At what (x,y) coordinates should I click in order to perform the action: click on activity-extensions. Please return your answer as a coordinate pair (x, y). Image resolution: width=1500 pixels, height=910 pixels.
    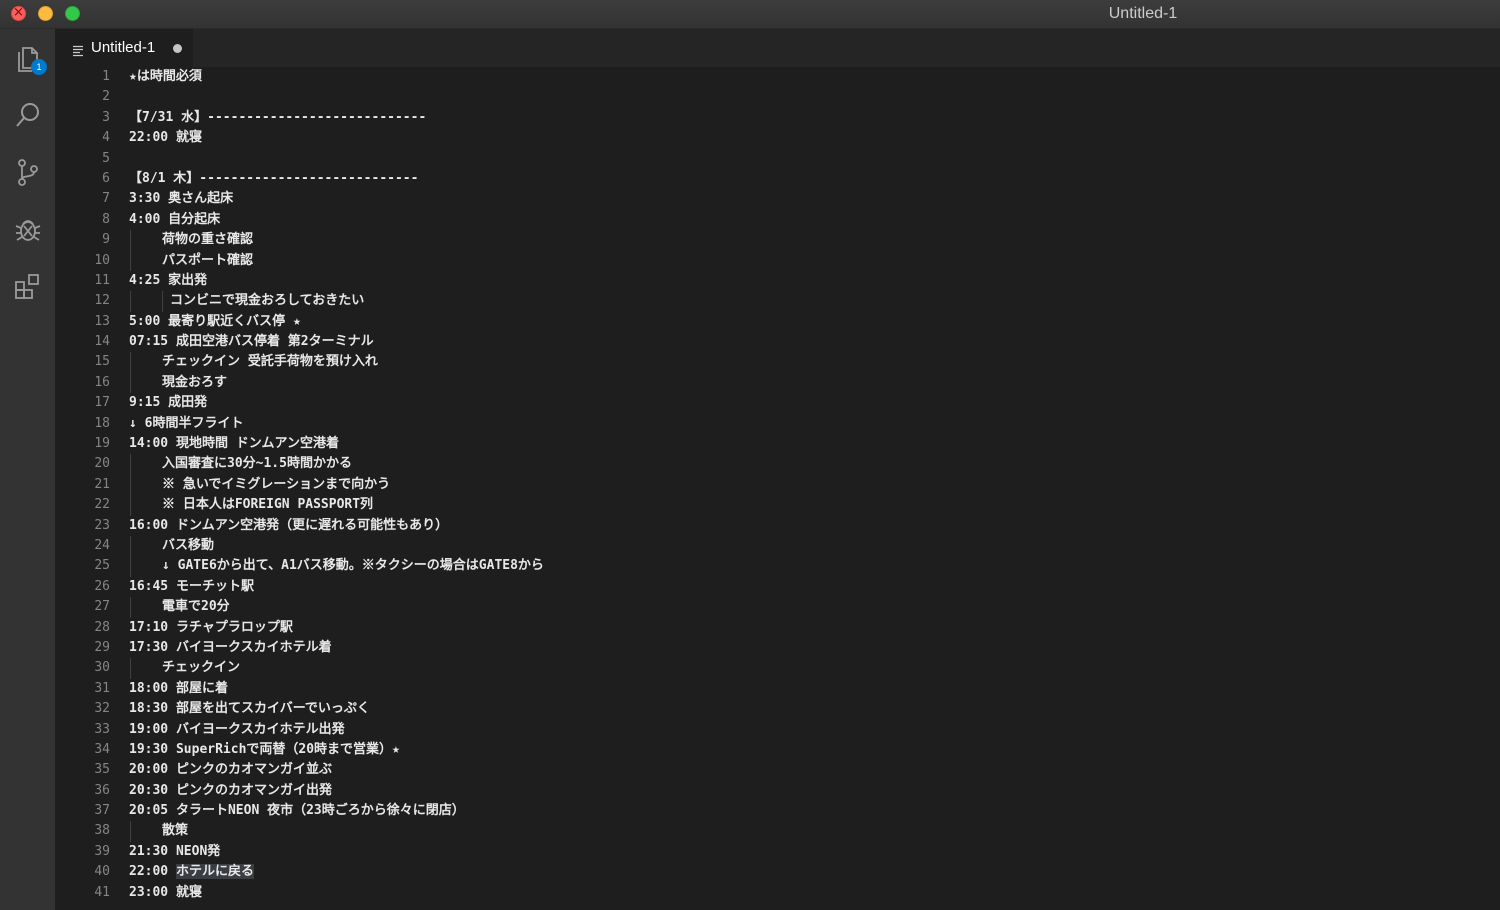
    Looking at the image, I should click on (27, 285).